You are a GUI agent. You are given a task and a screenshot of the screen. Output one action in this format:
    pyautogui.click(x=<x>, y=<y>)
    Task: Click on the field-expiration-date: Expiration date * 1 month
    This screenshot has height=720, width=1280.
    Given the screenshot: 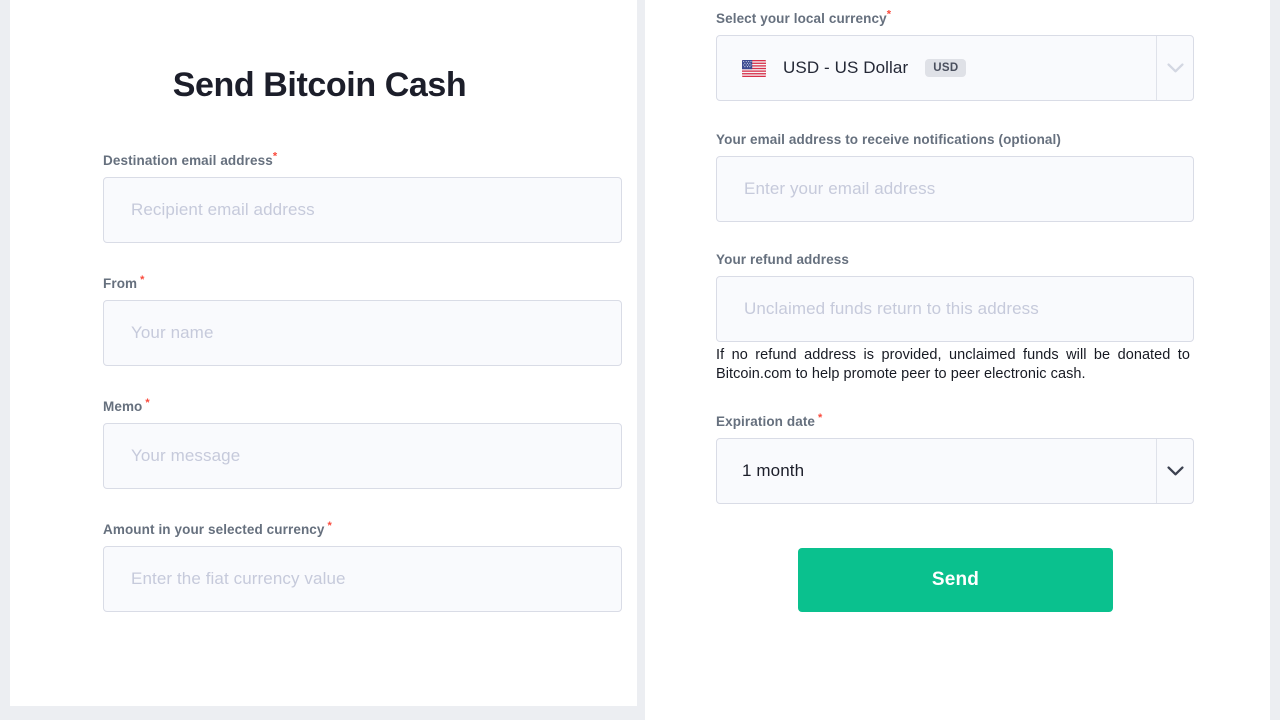 What is the action you would take?
    pyautogui.click(x=955, y=457)
    